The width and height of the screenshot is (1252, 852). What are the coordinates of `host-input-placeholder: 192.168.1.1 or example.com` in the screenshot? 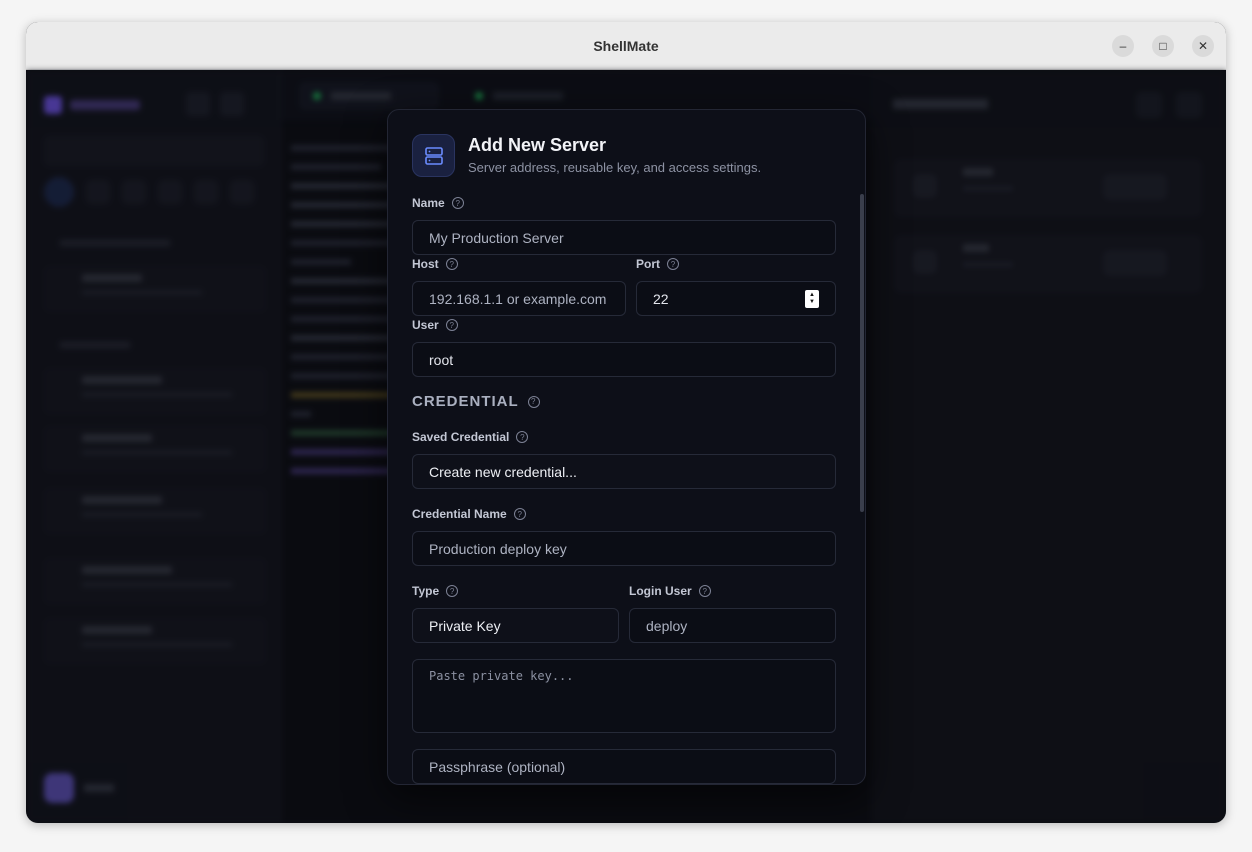 It's located at (518, 298).